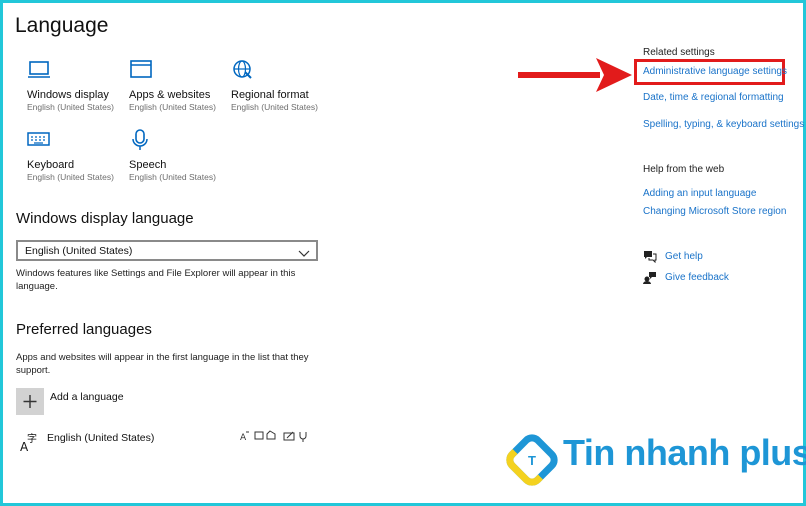  Describe the element at coordinates (62, 25) in the screenshot. I see `page-title: Language` at that location.